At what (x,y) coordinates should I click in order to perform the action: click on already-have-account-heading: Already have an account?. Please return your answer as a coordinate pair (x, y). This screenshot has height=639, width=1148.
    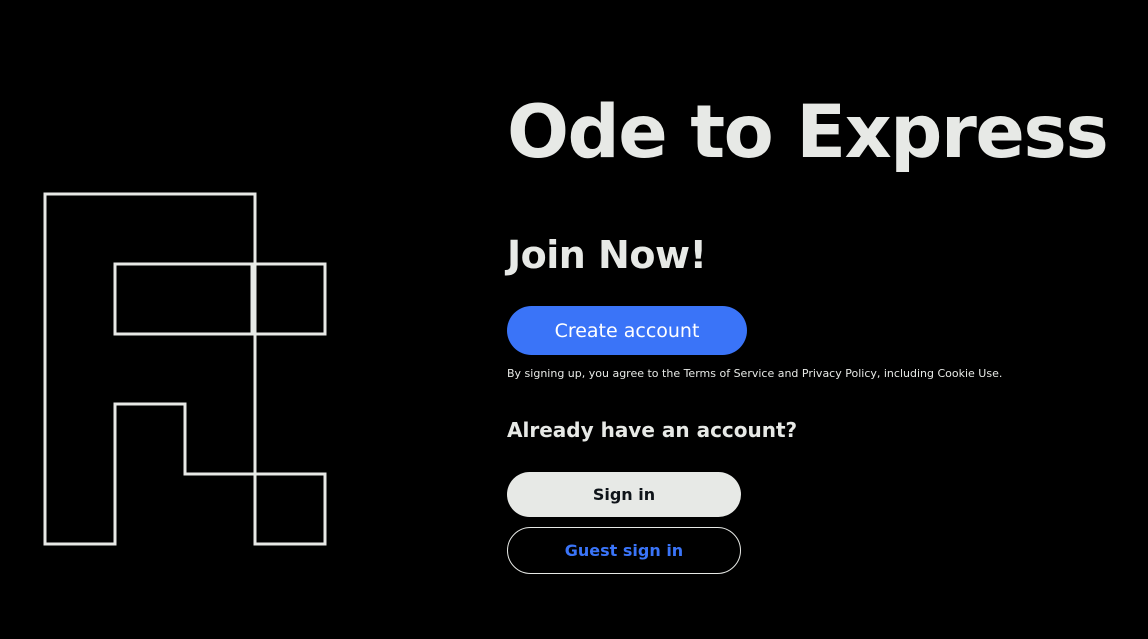
    Looking at the image, I should click on (652, 430).